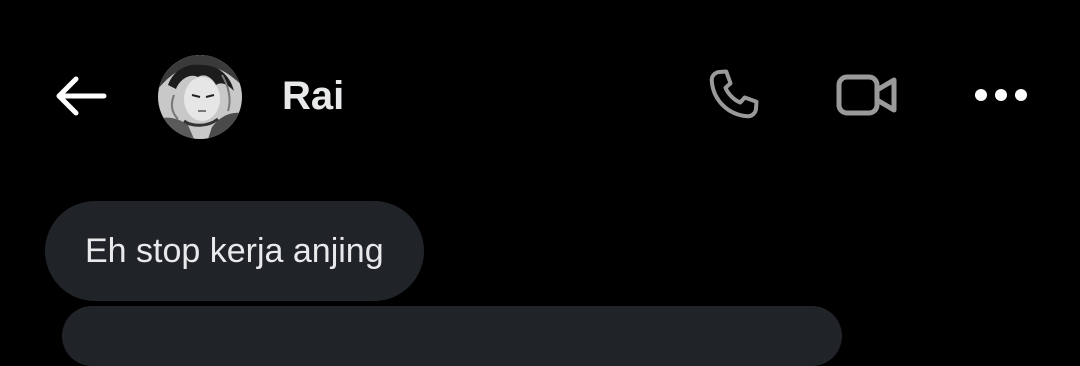 This screenshot has width=1080, height=366. I want to click on back-button, so click(80, 96).